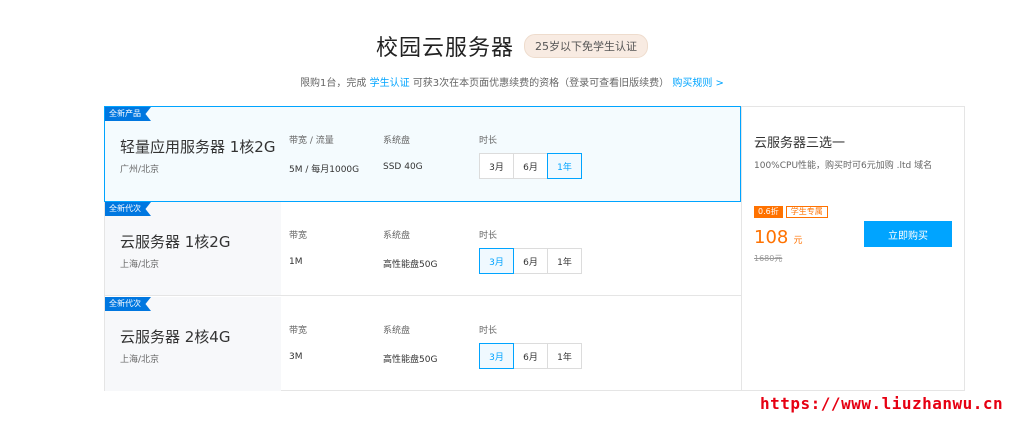 The width and height of the screenshot is (1024, 430). Describe the element at coordinates (324, 170) in the screenshot. I see `bandwidth-value: 5M / 每月1000G` at that location.